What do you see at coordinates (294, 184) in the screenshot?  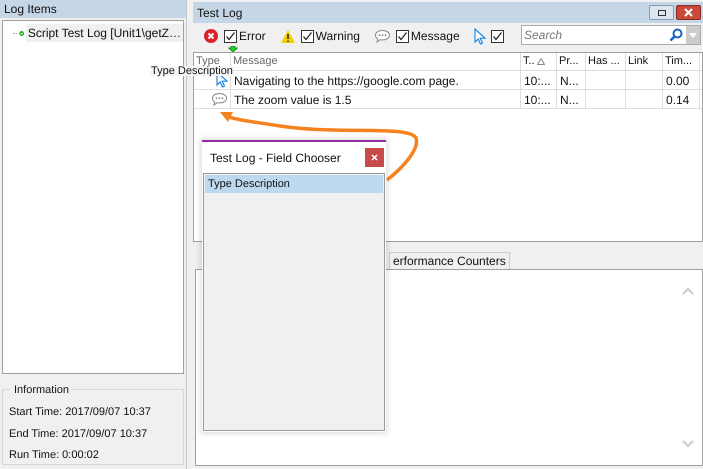 I see `list-item: Type Description` at bounding box center [294, 184].